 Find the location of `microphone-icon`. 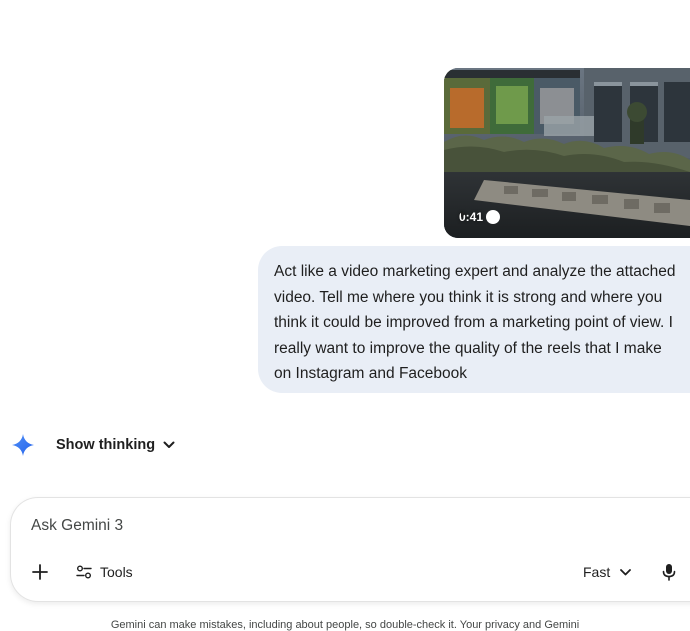

microphone-icon is located at coordinates (669, 572).